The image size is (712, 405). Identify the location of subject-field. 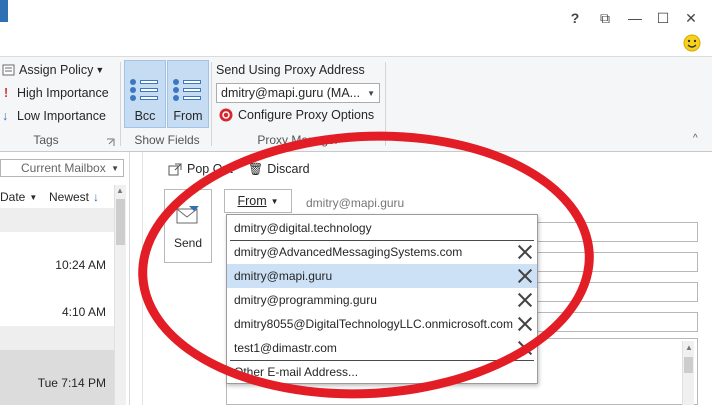
(617, 322).